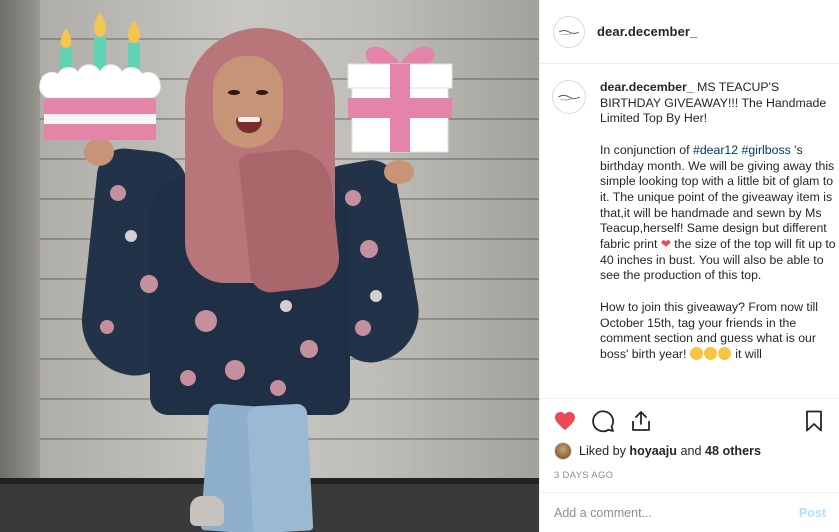 The width and height of the screenshot is (839, 532). Describe the element at coordinates (99, 152) in the screenshot. I see `left-hand` at that location.